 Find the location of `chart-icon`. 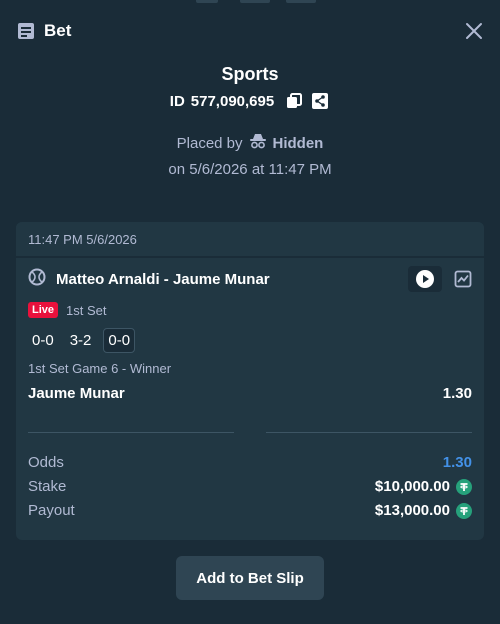

chart-icon is located at coordinates (463, 279).